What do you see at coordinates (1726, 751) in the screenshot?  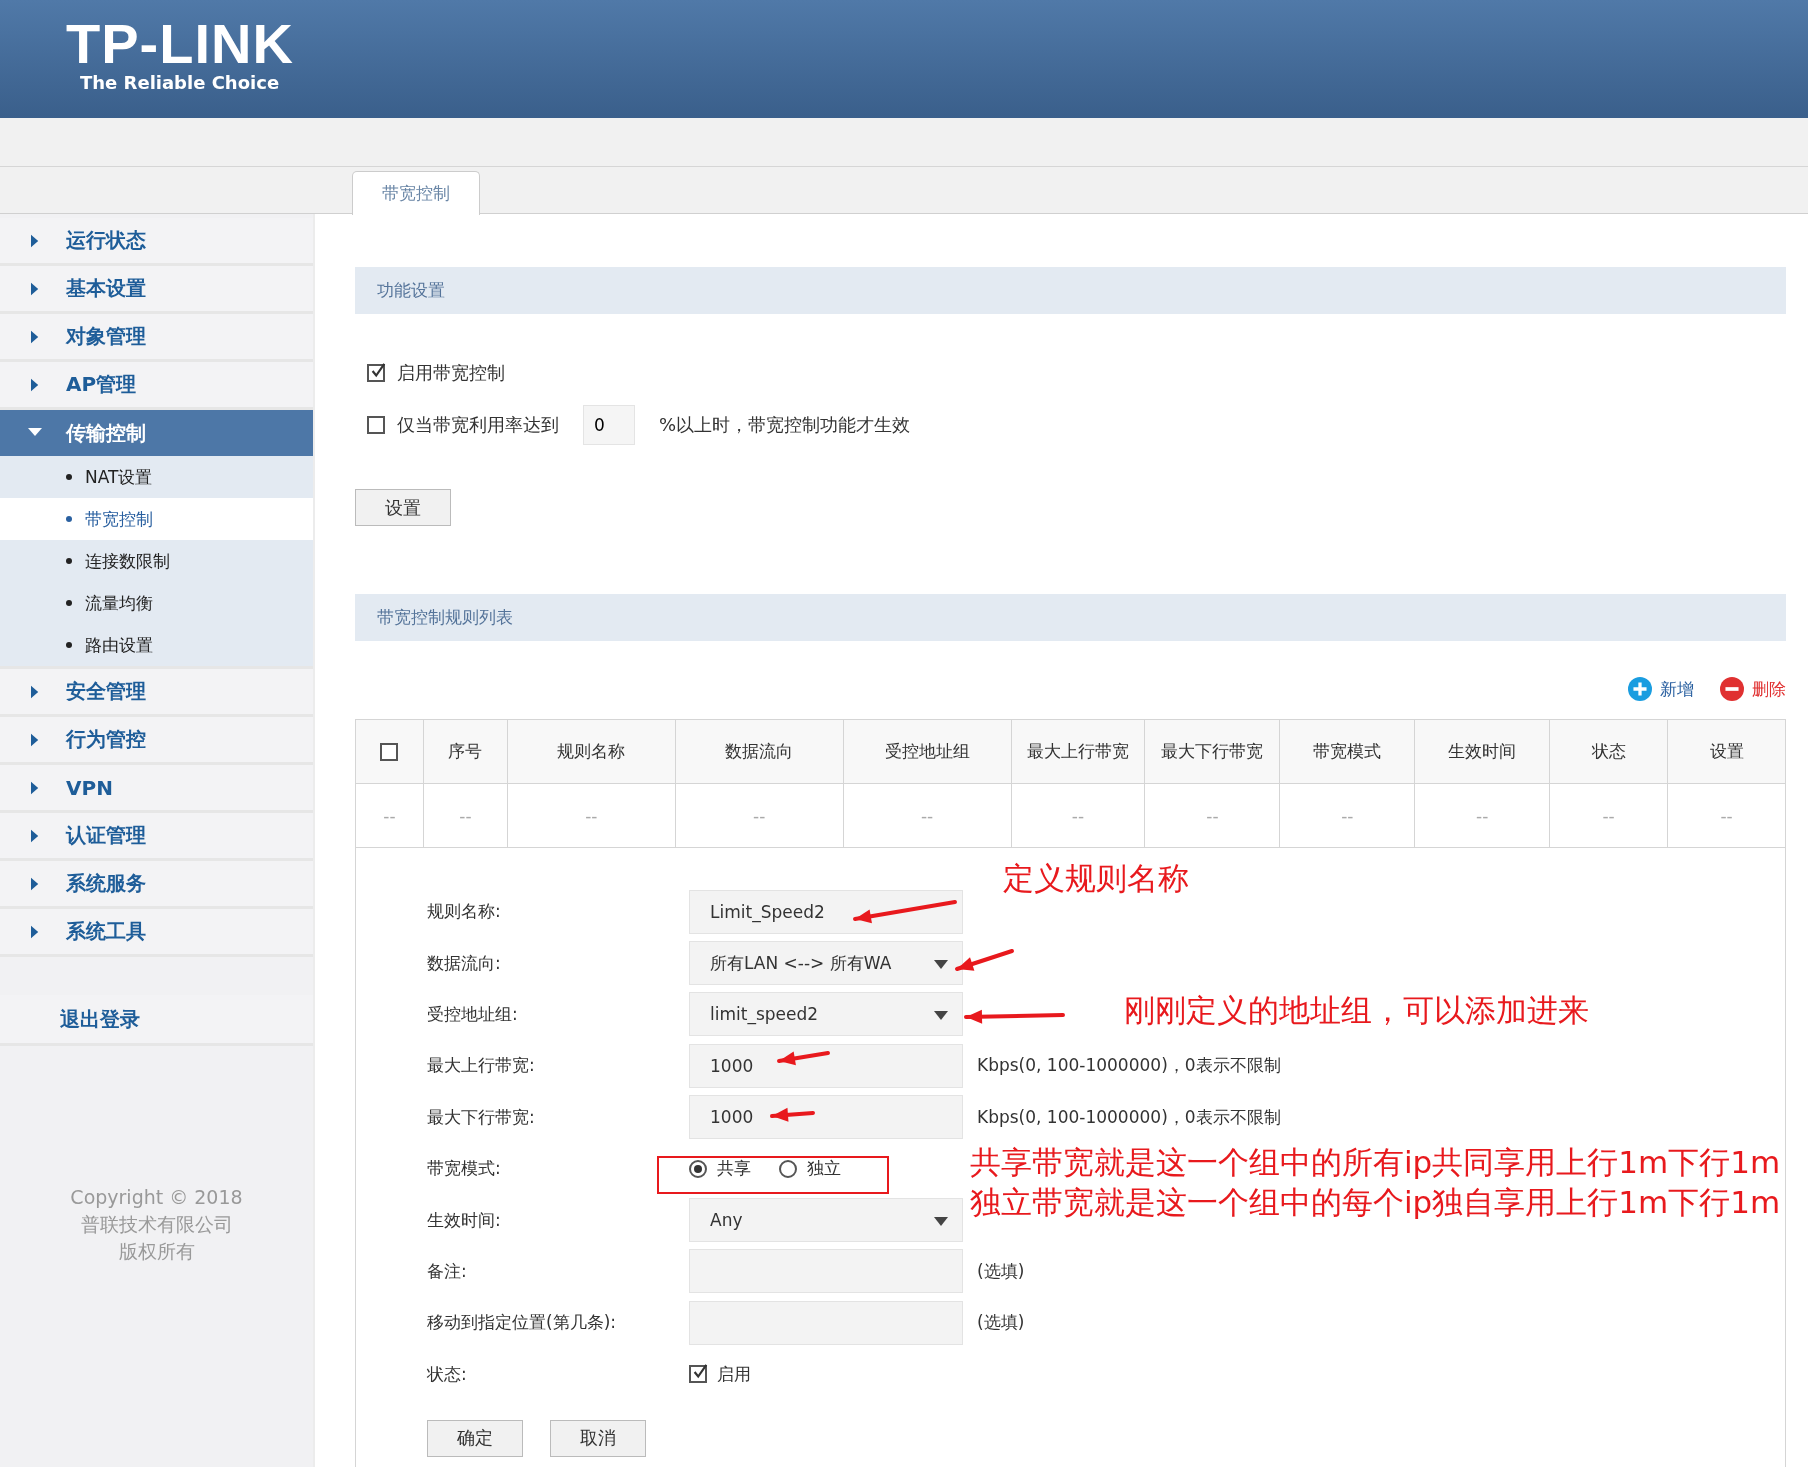 I see `column-header: 设置` at bounding box center [1726, 751].